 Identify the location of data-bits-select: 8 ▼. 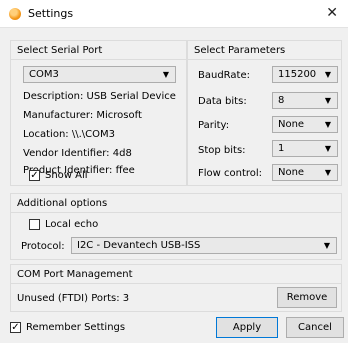
(305, 100).